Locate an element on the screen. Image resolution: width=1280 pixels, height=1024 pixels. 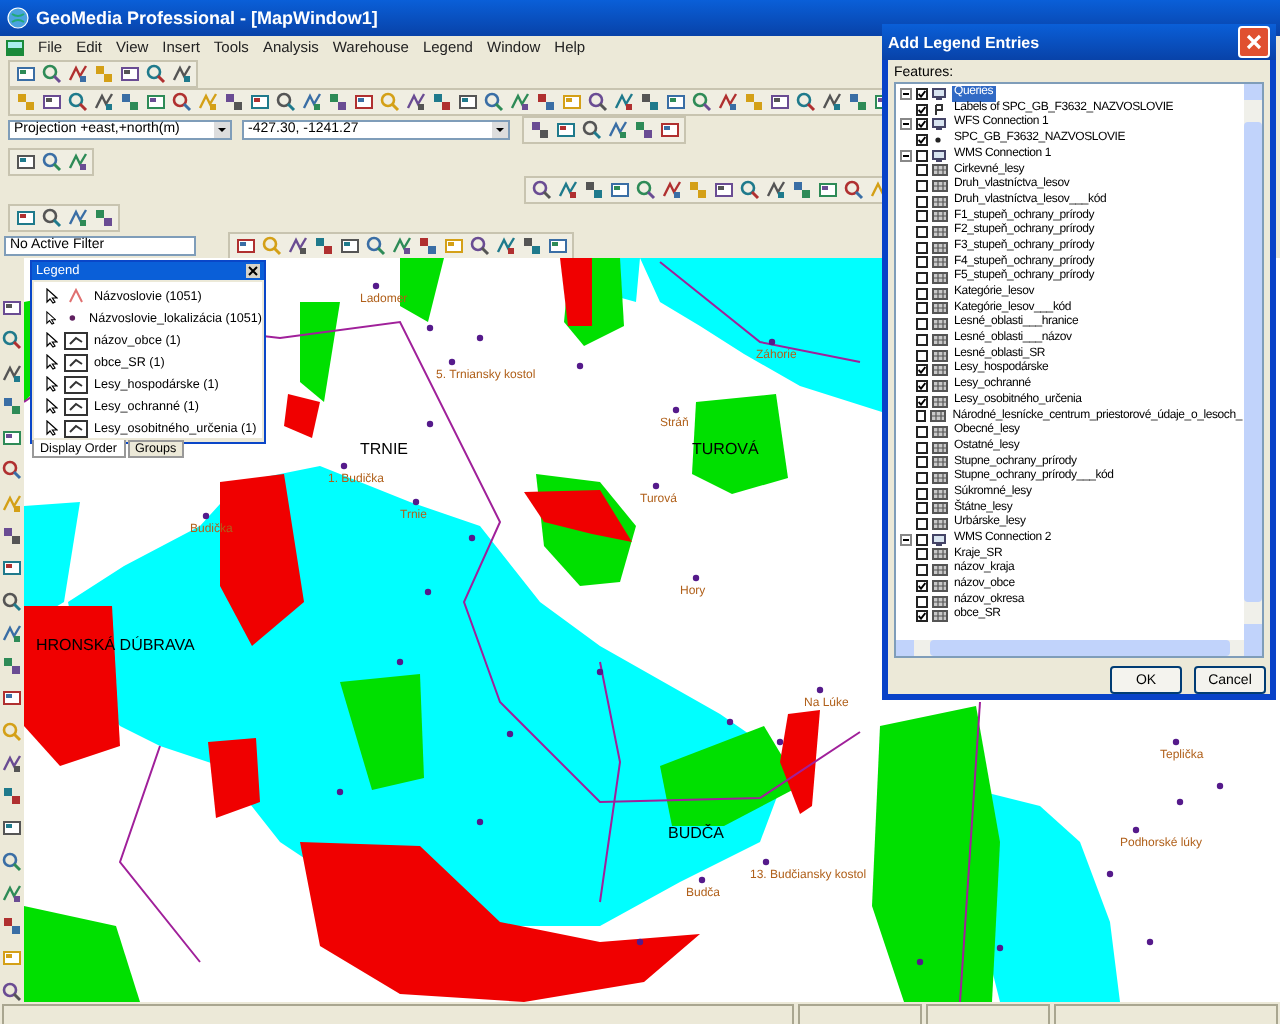
horizontal-scrollbar is located at coordinates (1079, 648).